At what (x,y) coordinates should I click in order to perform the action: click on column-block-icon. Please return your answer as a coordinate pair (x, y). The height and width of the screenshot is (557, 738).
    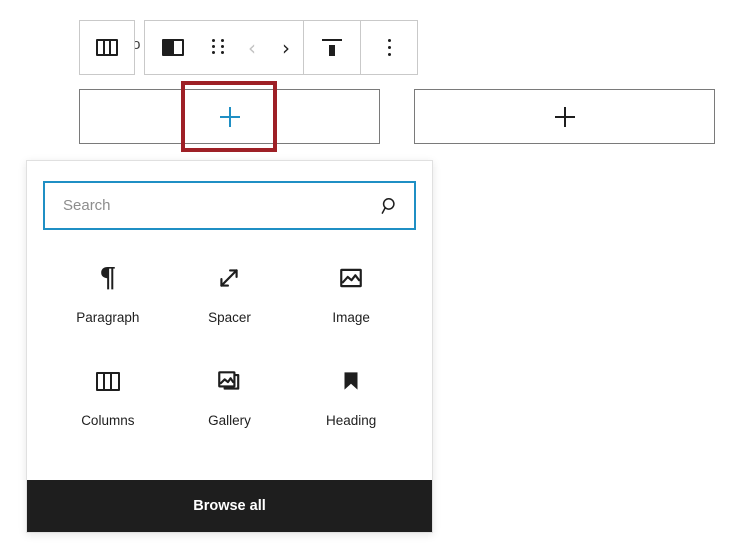
    Looking at the image, I should click on (173, 47).